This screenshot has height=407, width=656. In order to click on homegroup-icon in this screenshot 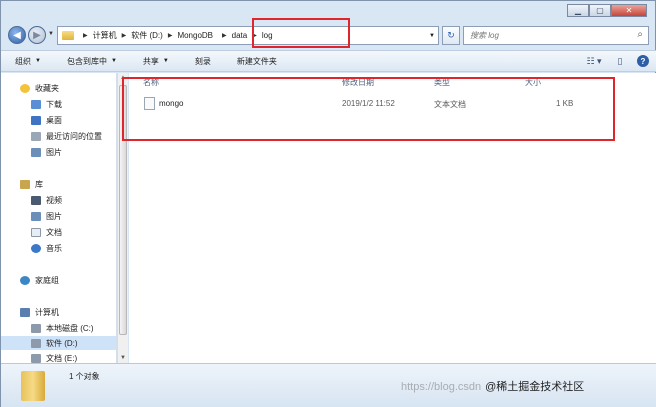, I will do `click(25, 280)`.